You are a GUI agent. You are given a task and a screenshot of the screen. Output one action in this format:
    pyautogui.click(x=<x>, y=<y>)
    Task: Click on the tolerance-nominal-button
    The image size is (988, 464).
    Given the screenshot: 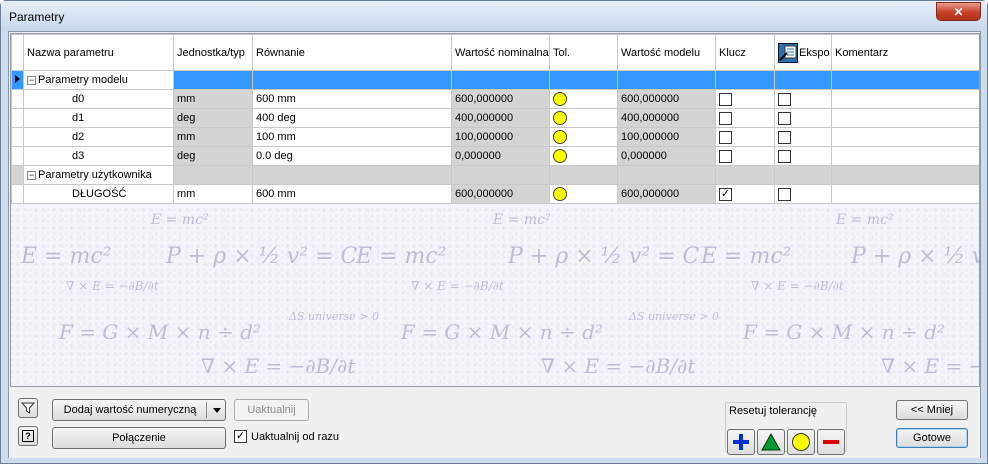 What is the action you would take?
    pyautogui.click(x=801, y=442)
    